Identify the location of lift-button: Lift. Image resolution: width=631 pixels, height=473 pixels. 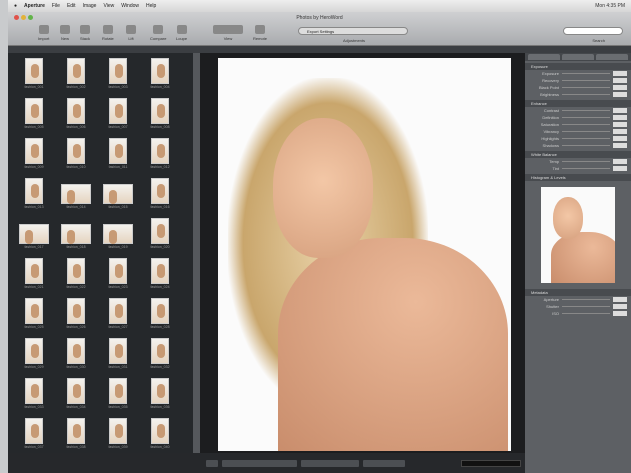
(131, 33).